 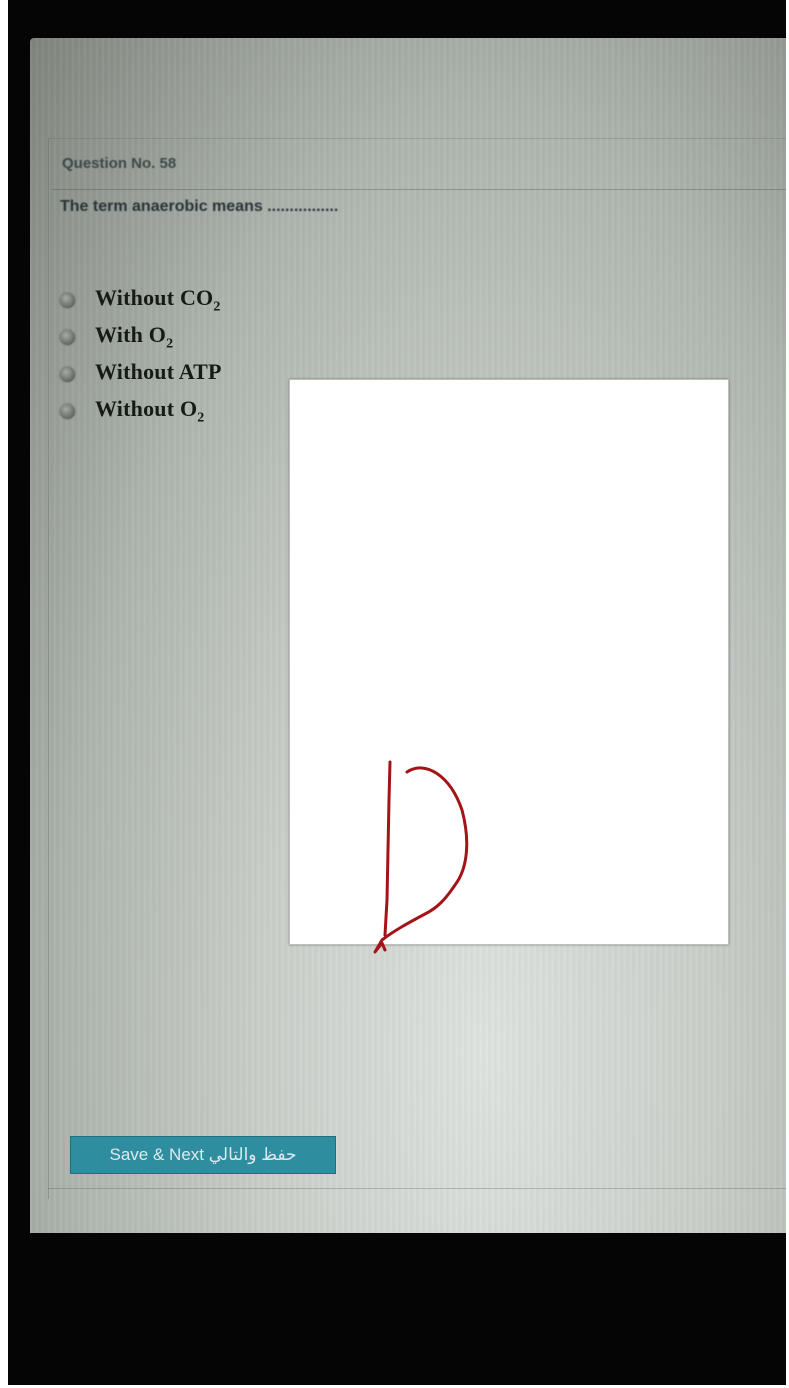 I want to click on option-label: With O2, so click(x=134, y=337).